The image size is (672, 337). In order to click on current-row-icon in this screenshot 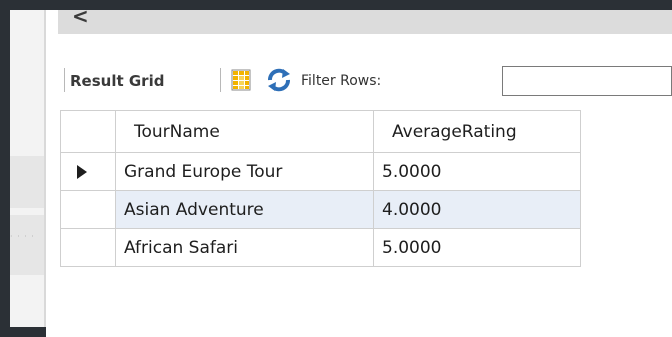, I will do `click(82, 171)`.